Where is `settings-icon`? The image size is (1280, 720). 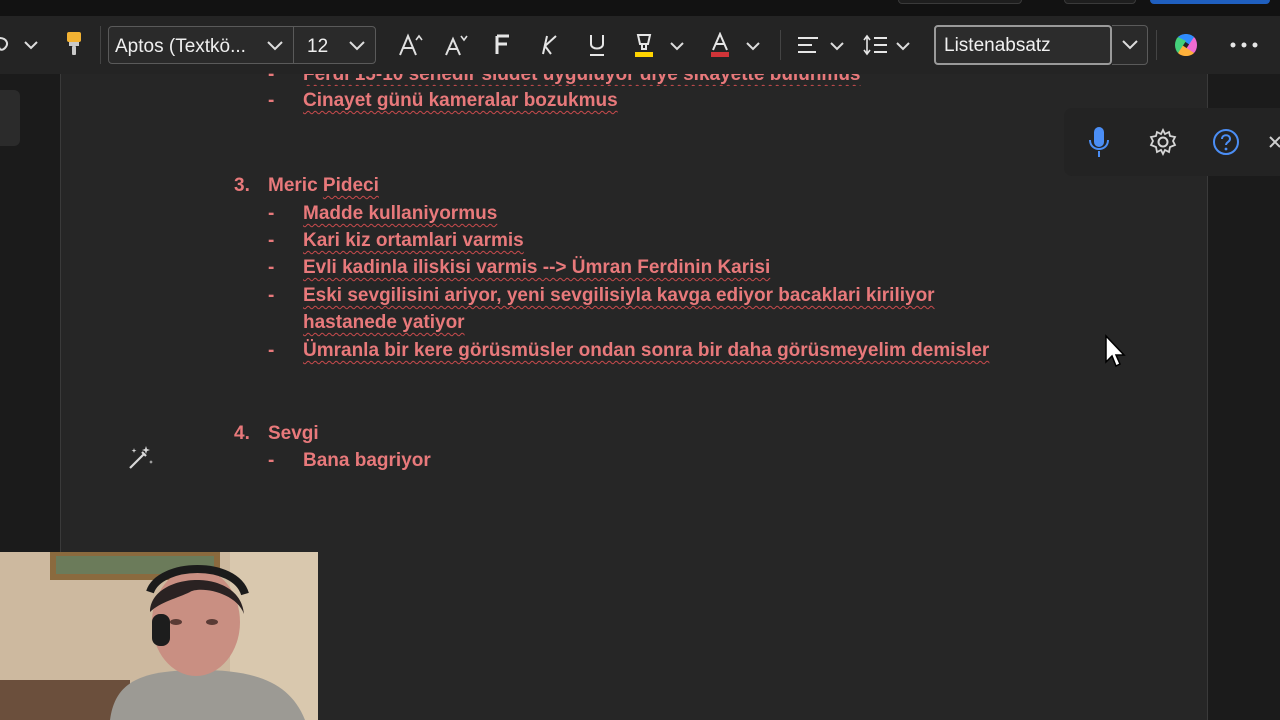
settings-icon is located at coordinates (1163, 142).